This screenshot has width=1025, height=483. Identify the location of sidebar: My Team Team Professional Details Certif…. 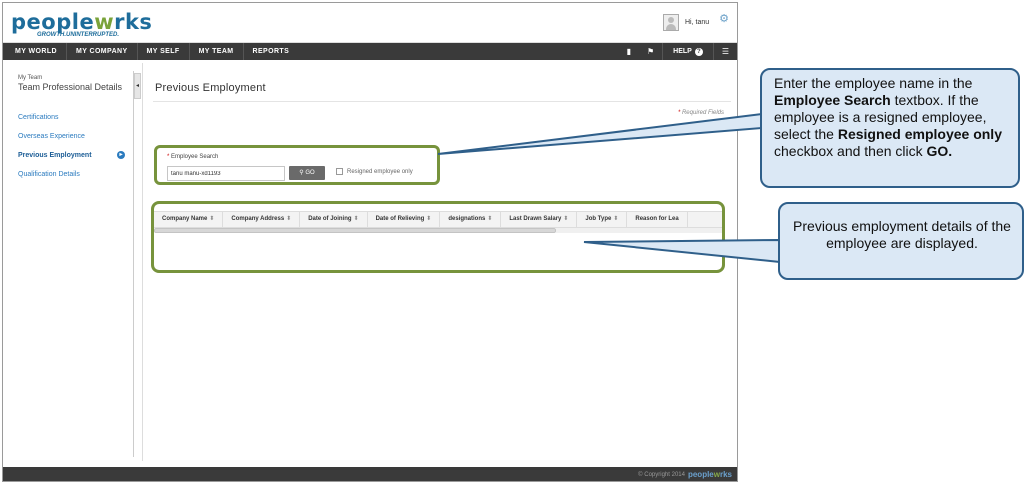
(70, 264).